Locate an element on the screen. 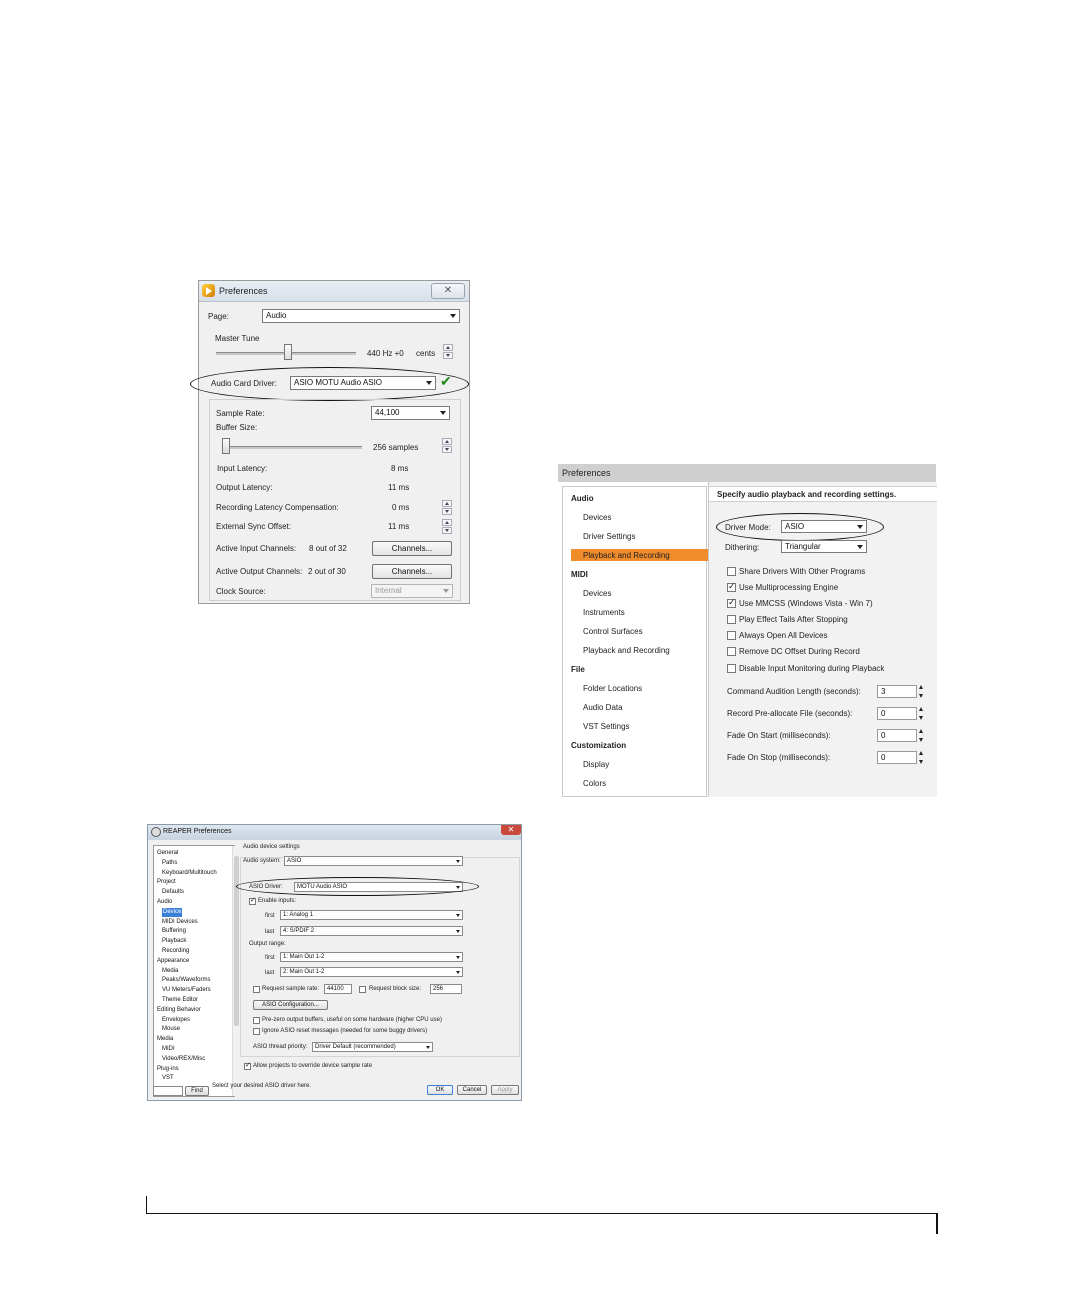 The width and height of the screenshot is (1081, 1297). chevron-down-icon is located at coordinates (458, 957).